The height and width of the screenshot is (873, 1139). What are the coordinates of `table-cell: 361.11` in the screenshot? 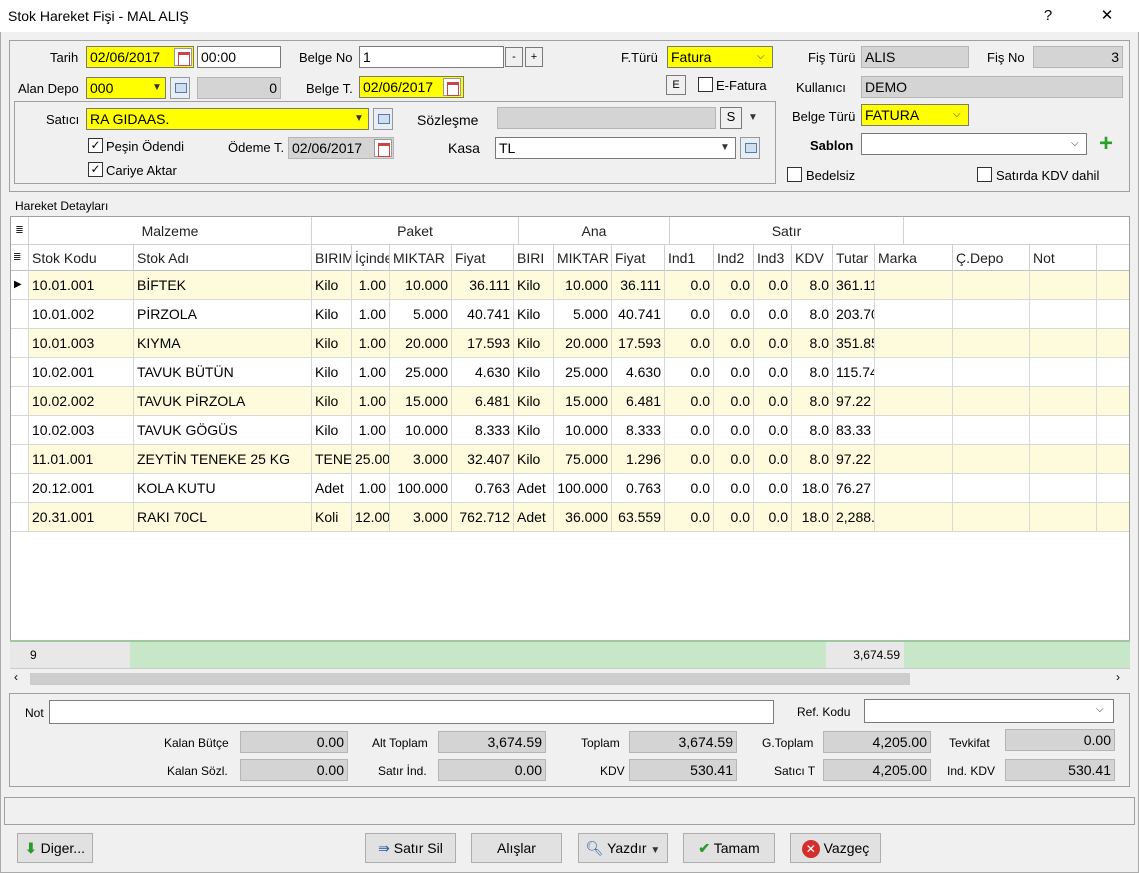 It's located at (854, 285).